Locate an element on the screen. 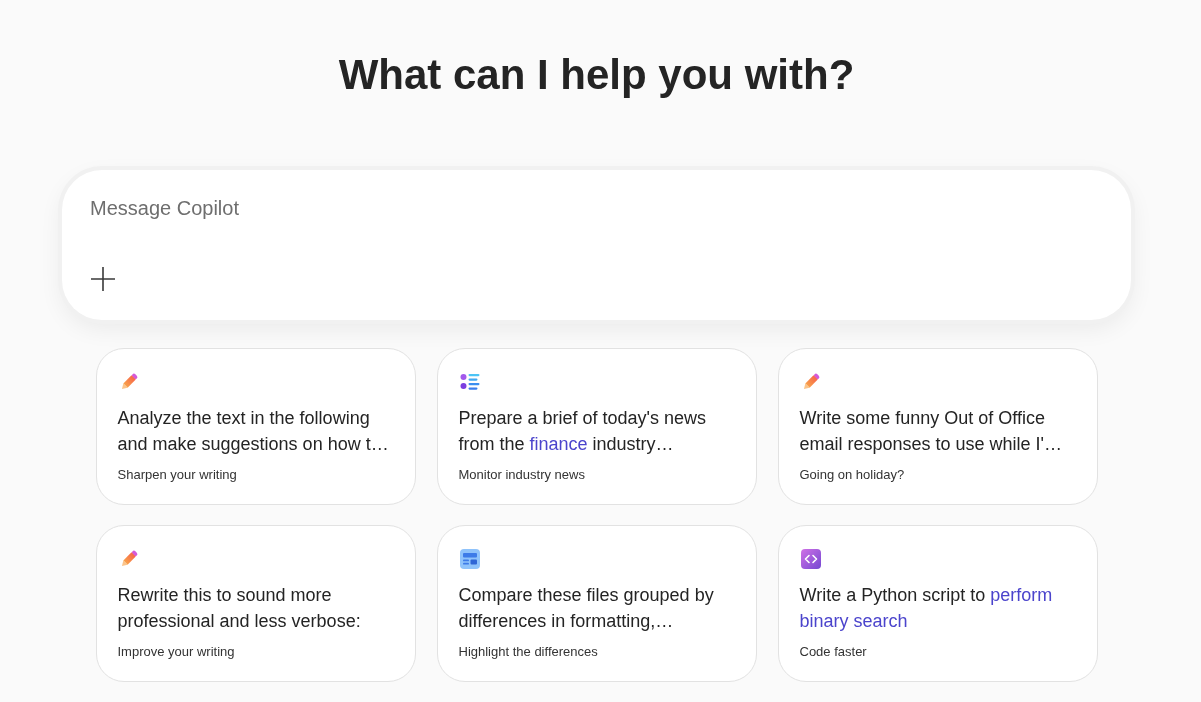  suggestion-card: Rewrite this to sound more professional and less verbose: Improve your writing is located at coordinates (255, 603).